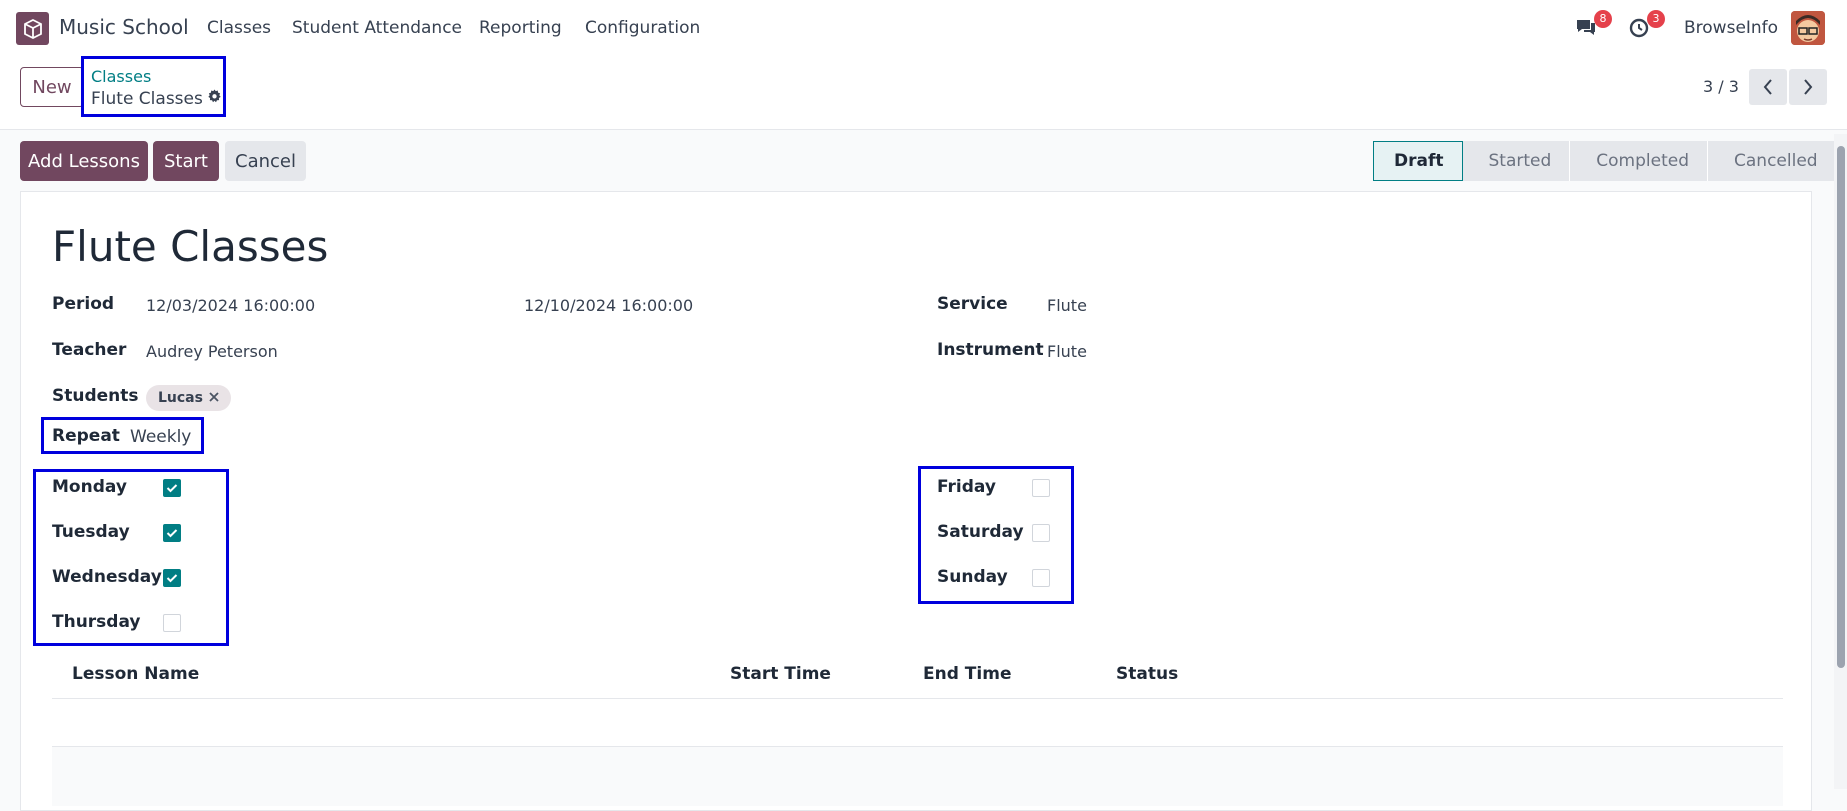 This screenshot has height=811, width=1847. Describe the element at coordinates (780, 674) in the screenshot. I see `column-start-time: Start Time` at that location.